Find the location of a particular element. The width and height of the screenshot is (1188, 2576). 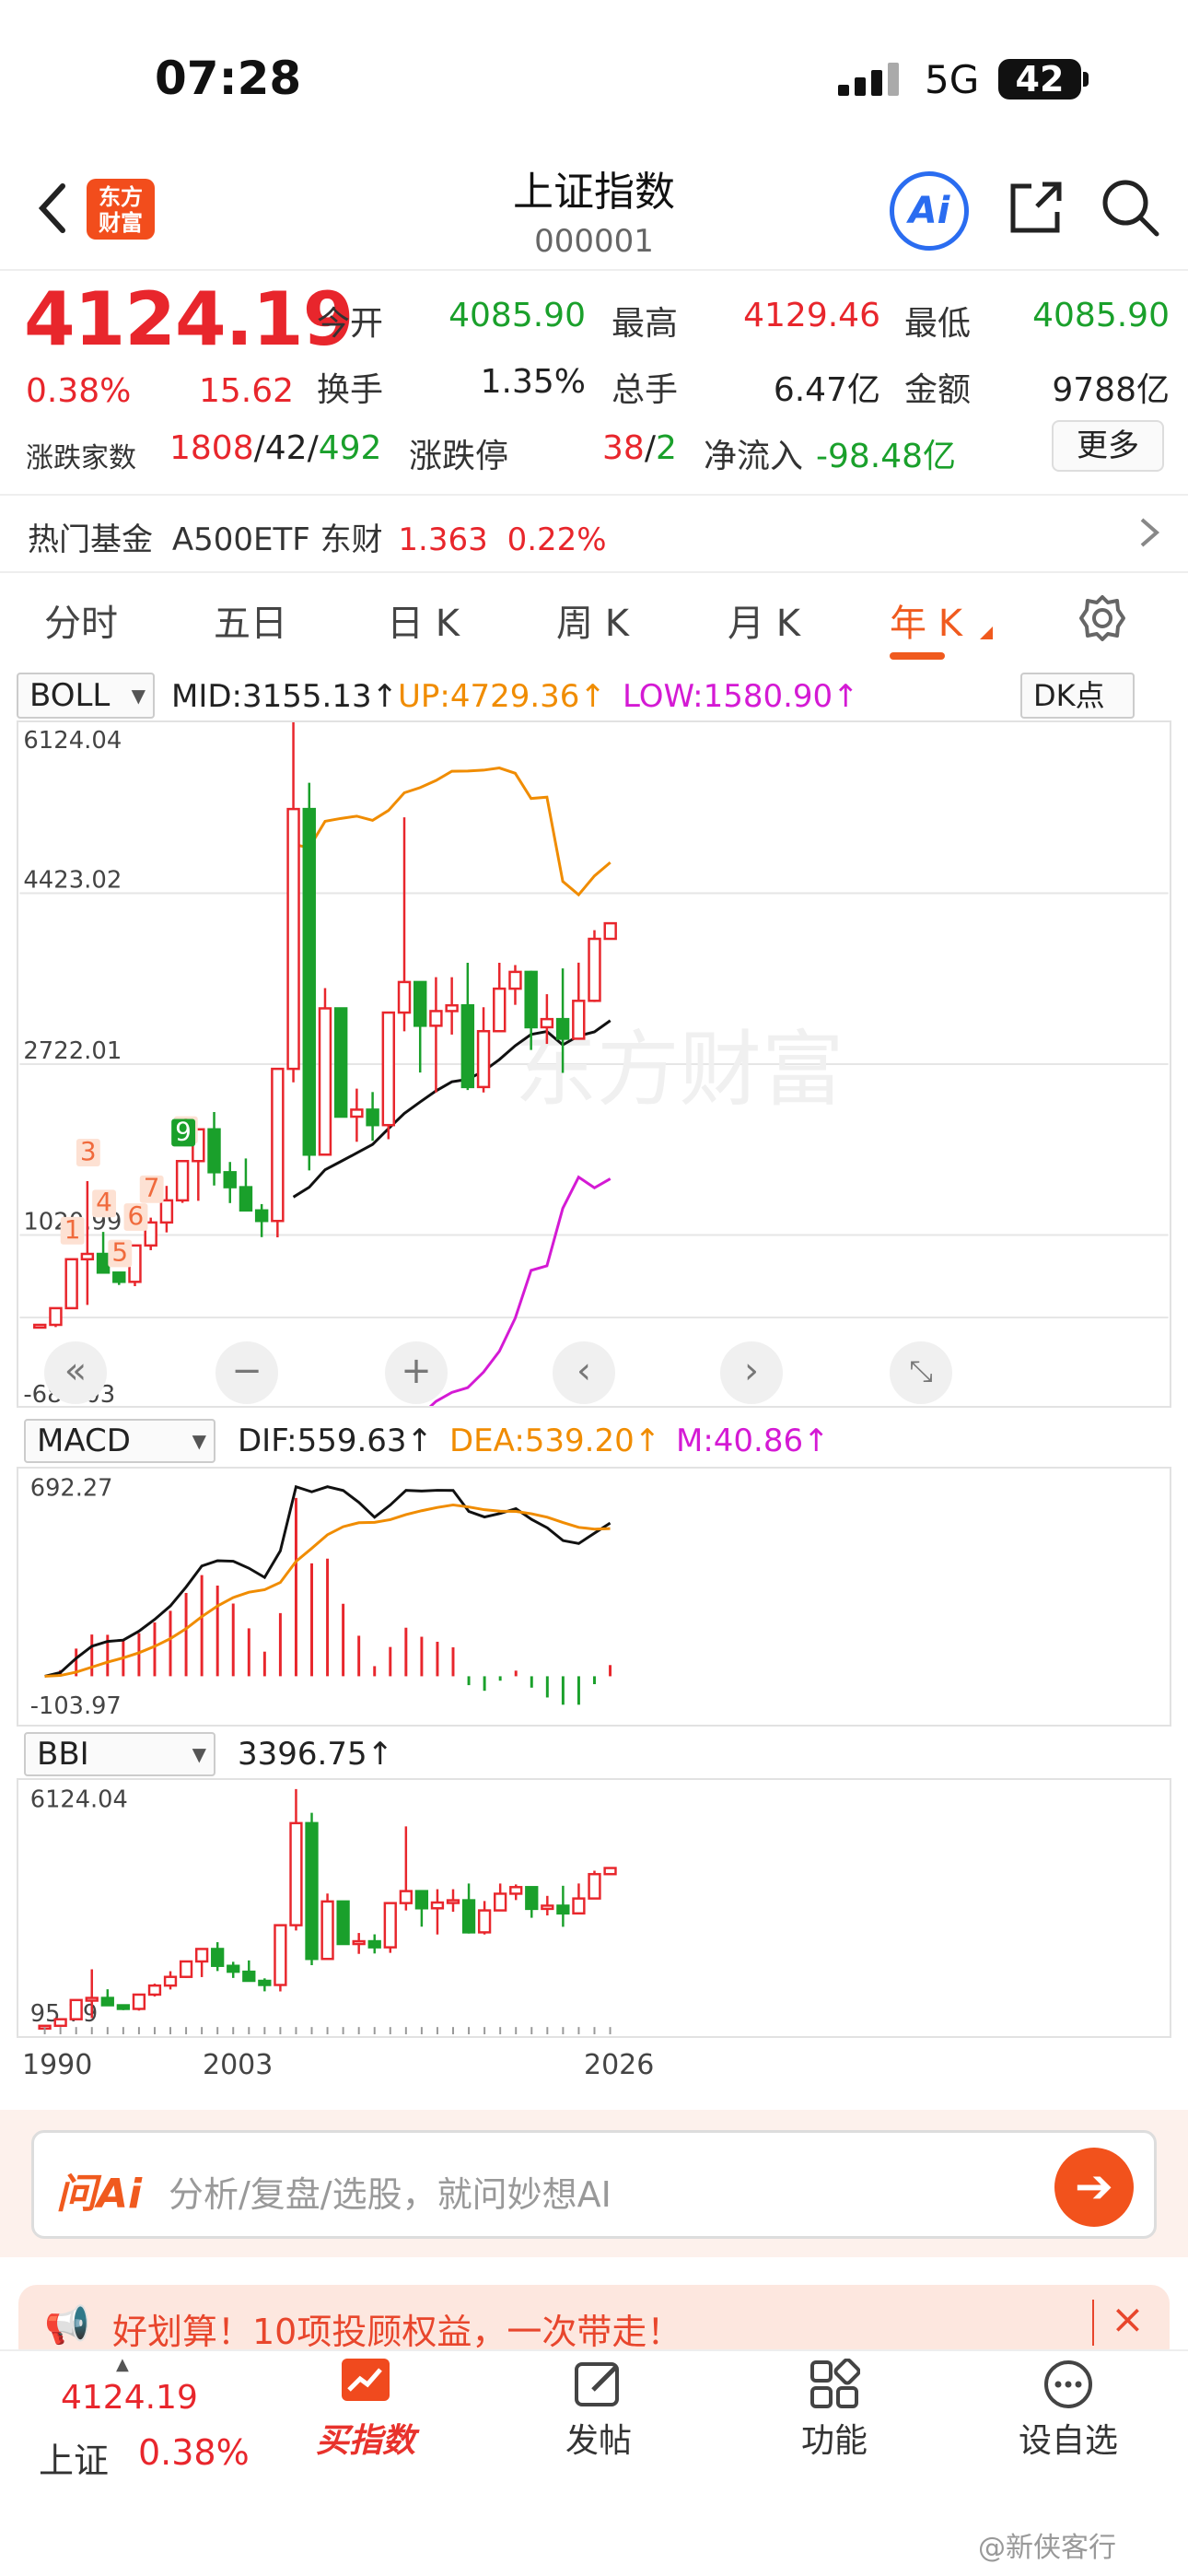

macd-m: M:40.86↑ is located at coordinates (753, 1441).